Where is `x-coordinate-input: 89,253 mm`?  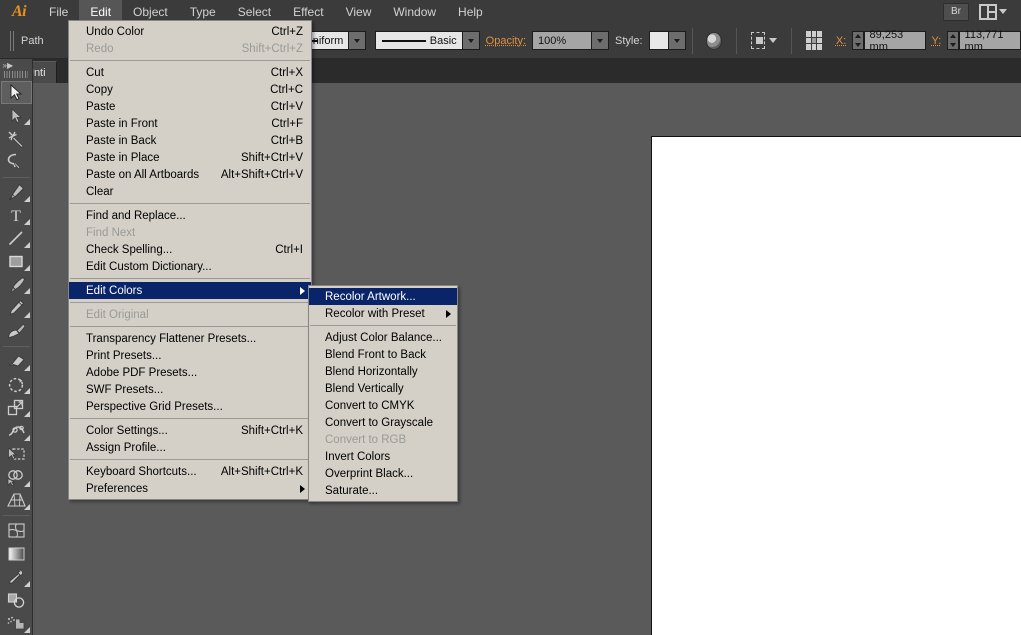 x-coordinate-input: 89,253 mm is located at coordinates (894, 41).